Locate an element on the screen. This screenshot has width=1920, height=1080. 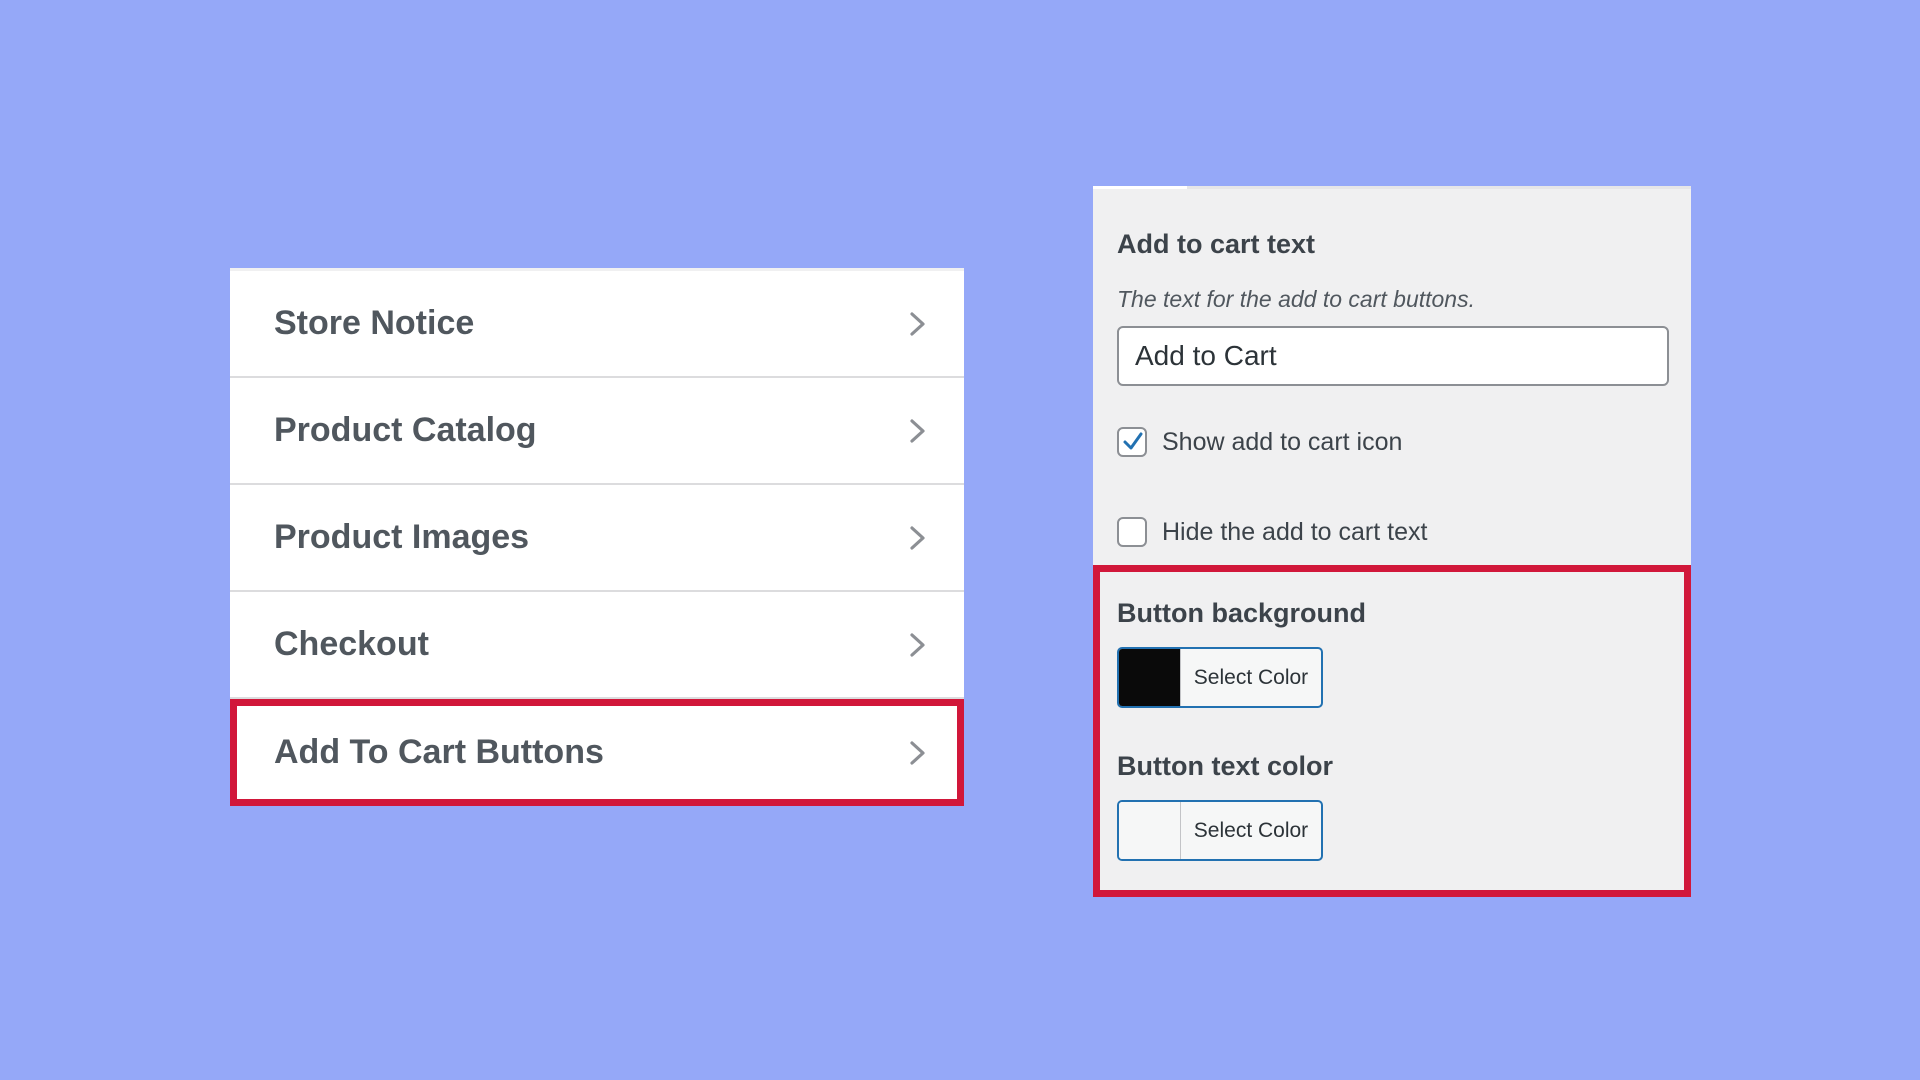
menu-item-label: Add To Cart Buttons is located at coordinates (439, 752).